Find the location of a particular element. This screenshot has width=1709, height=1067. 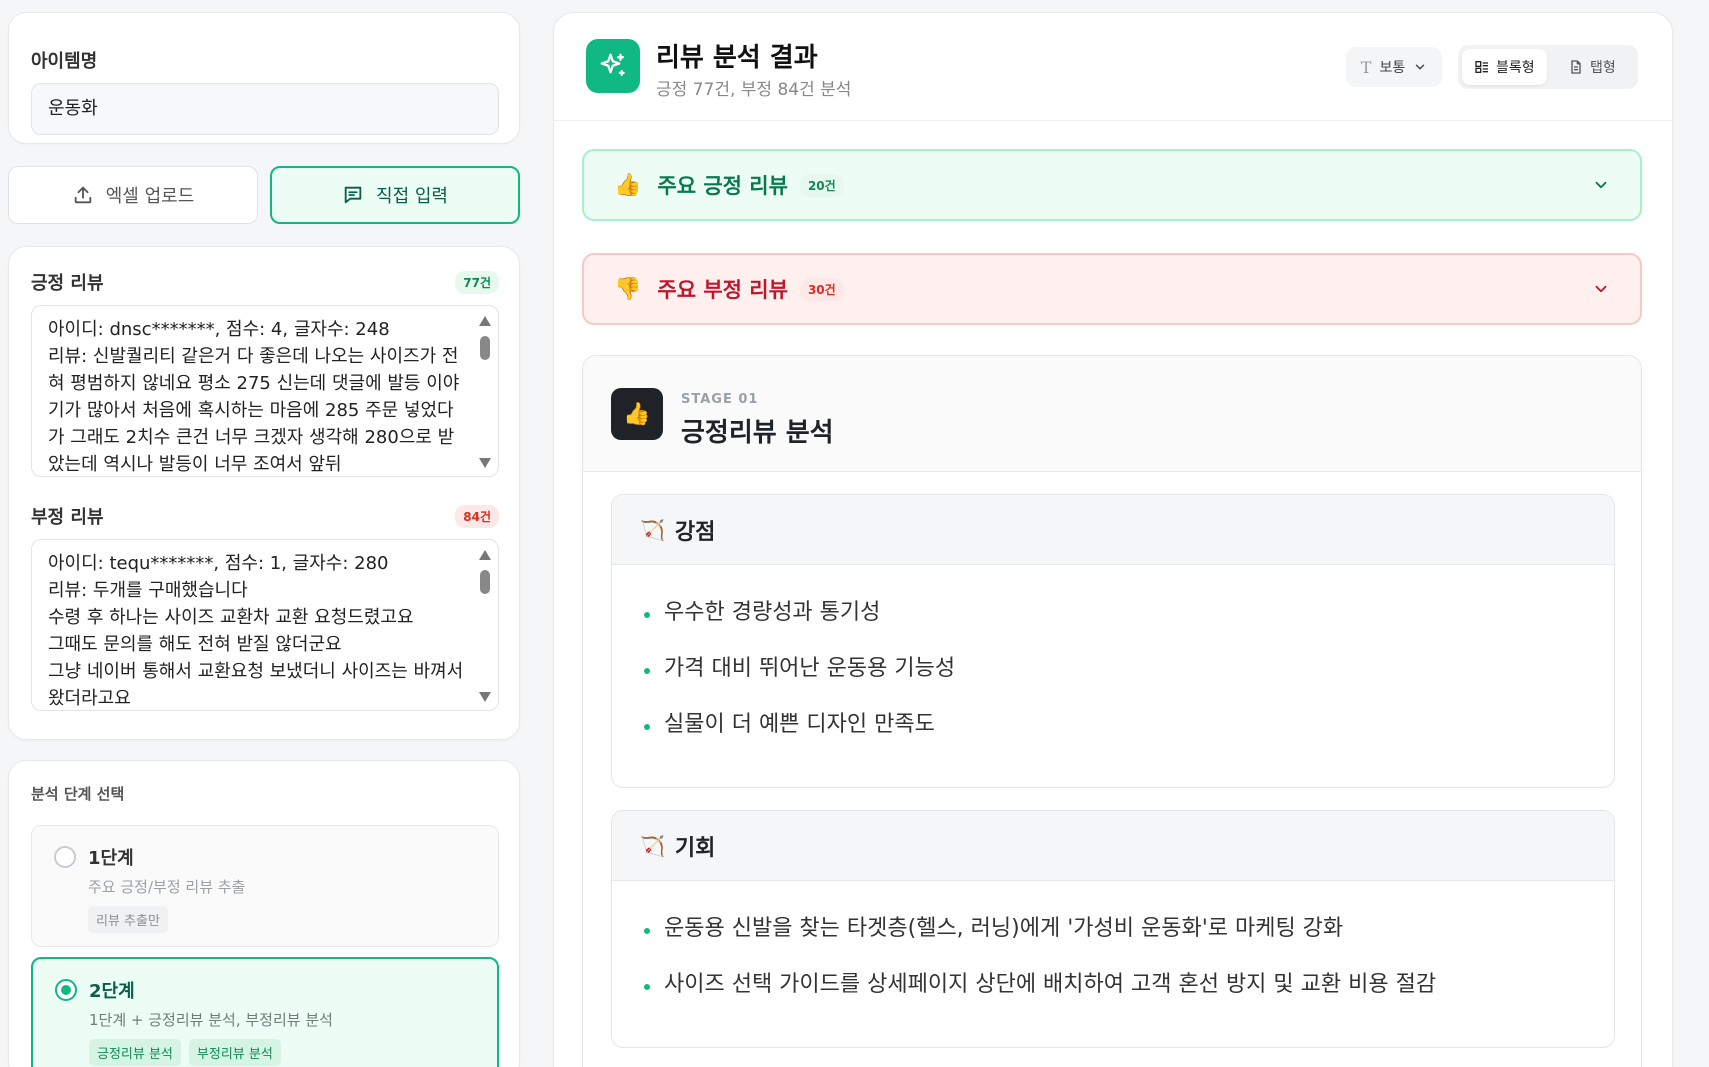

result-subtitle: 긍정 77건, 부정 84건 분석 is located at coordinates (754, 90).